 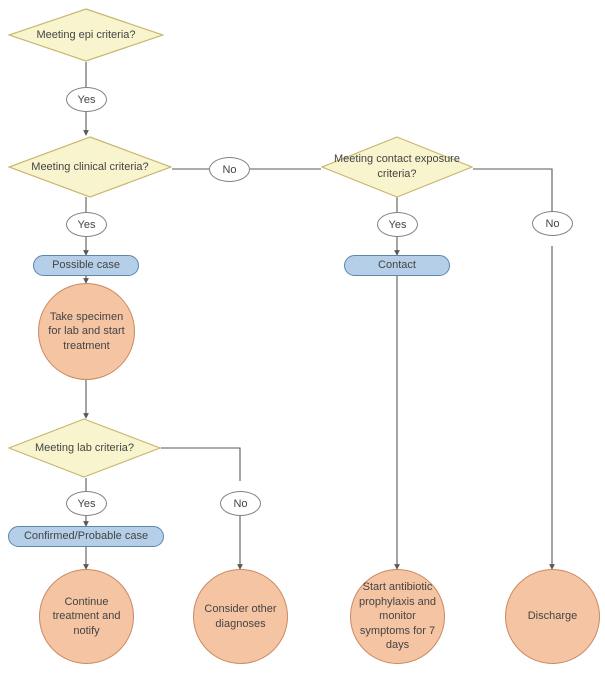 I want to click on edge-label-clinical-no: No, so click(x=229, y=169).